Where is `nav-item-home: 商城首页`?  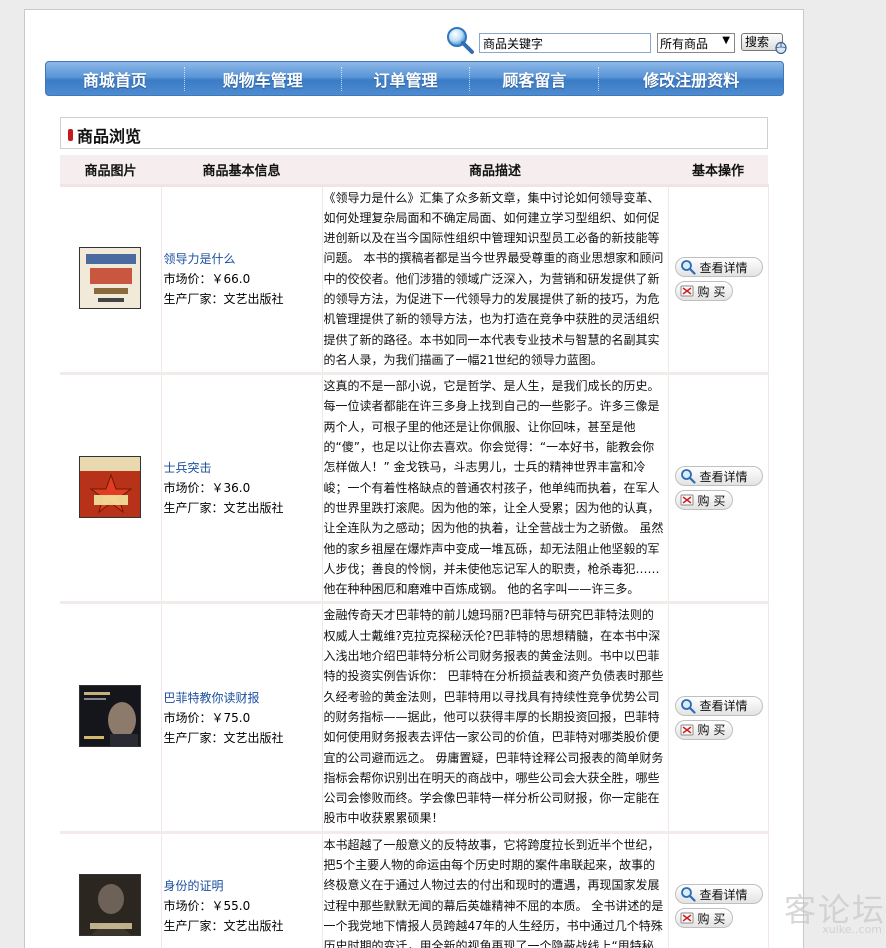 nav-item-home: 商城首页 is located at coordinates (115, 78).